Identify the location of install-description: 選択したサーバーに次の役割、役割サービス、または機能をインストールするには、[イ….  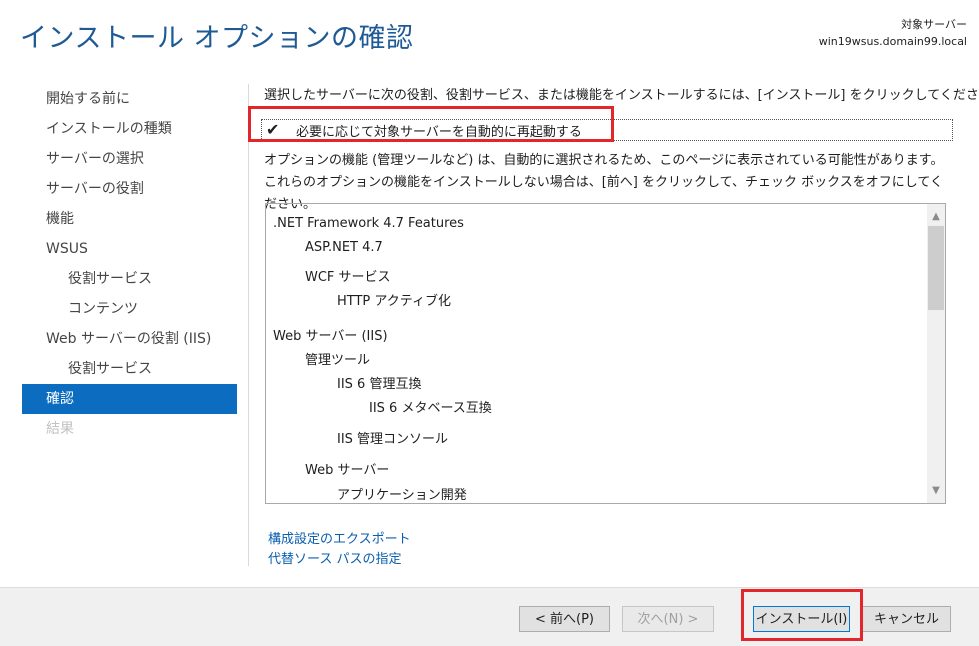
(621, 95).